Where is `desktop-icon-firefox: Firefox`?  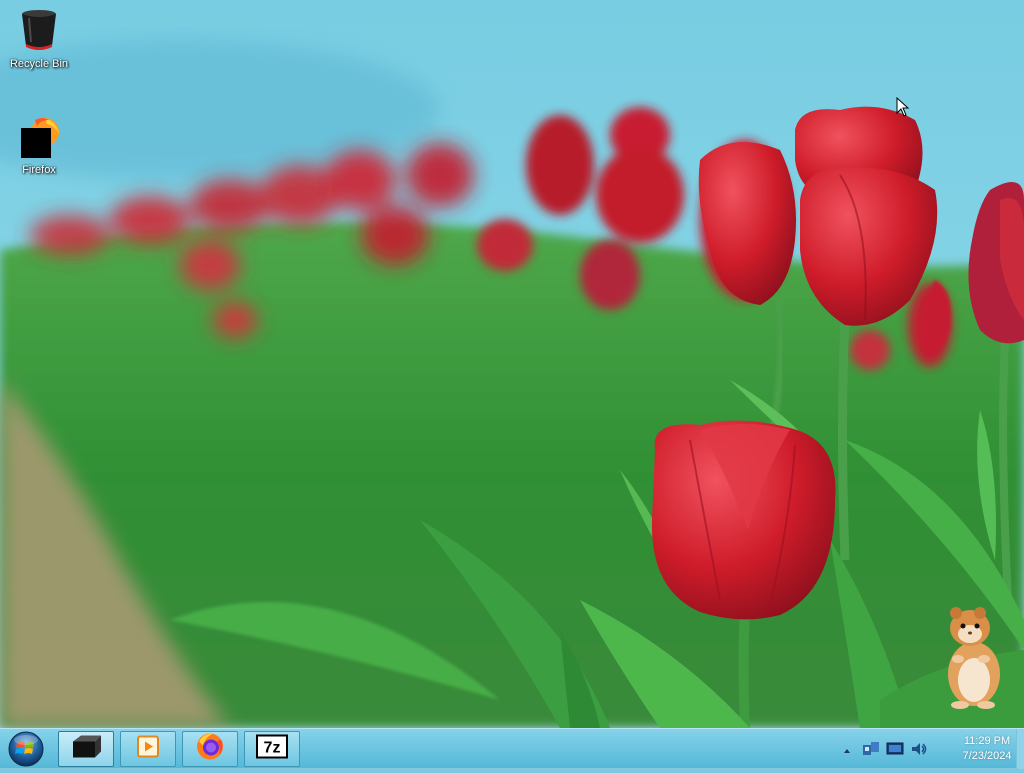
desktop-icon-firefox: Firefox is located at coordinates (39, 144).